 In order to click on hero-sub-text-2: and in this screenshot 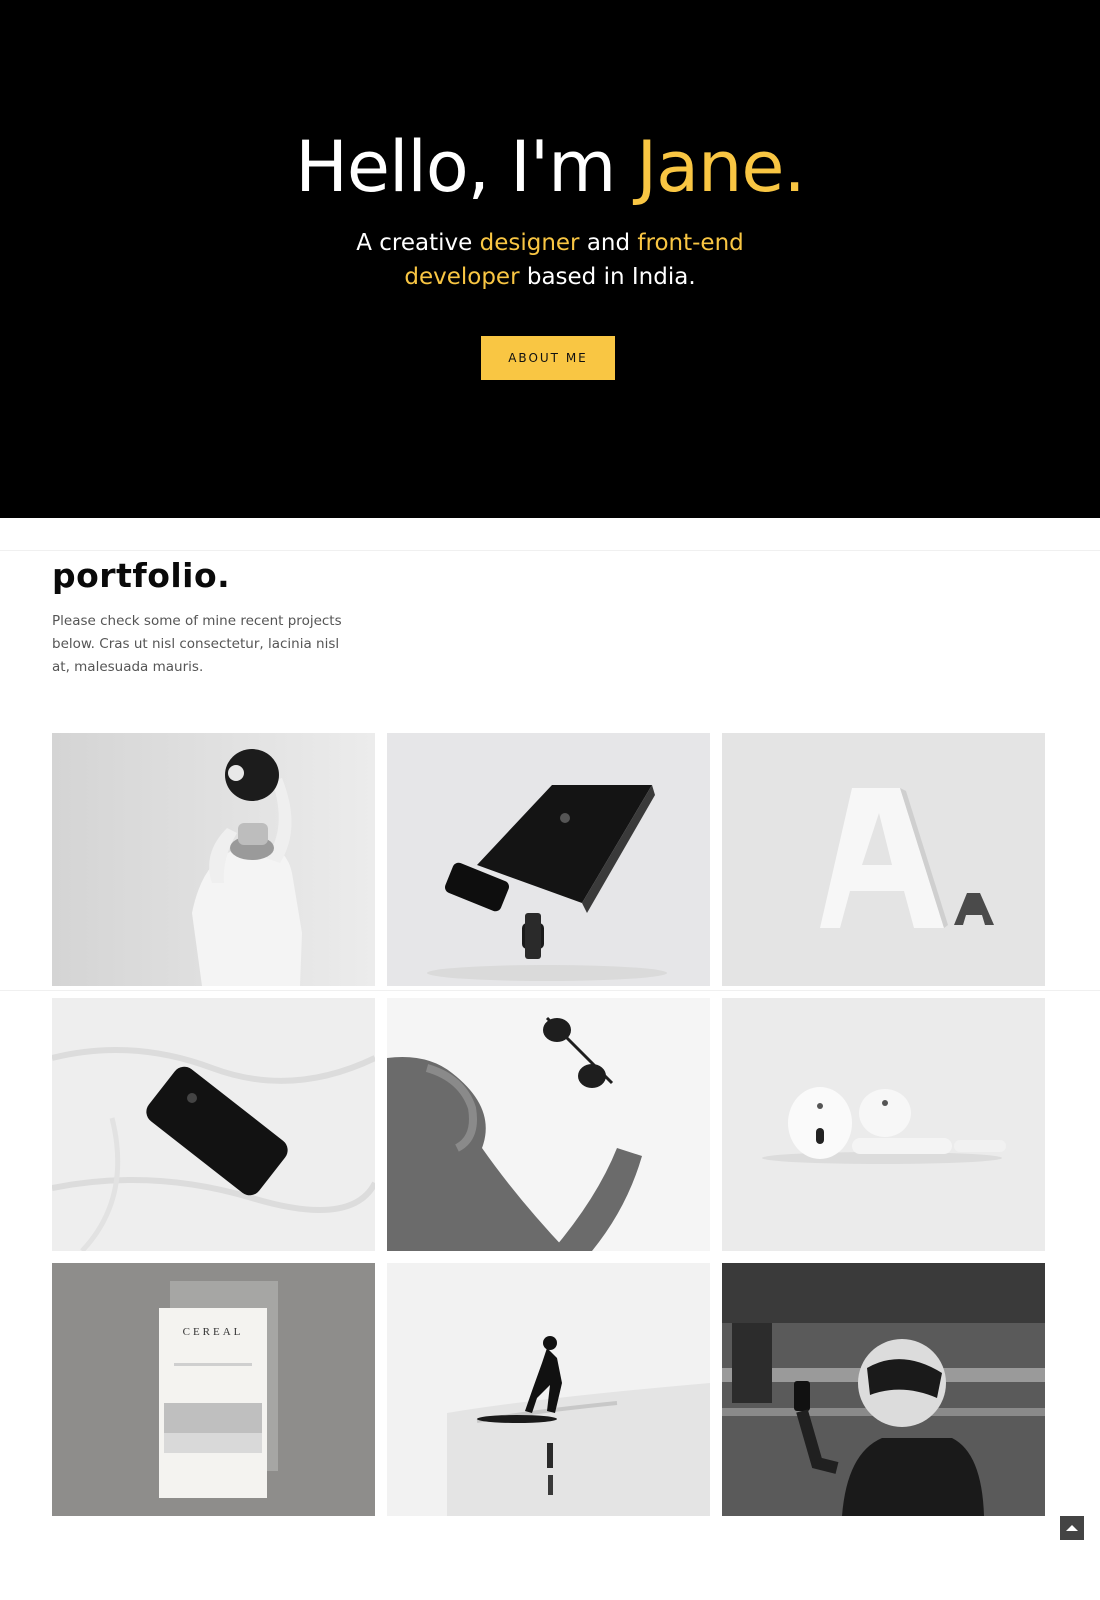, I will do `click(608, 243)`.